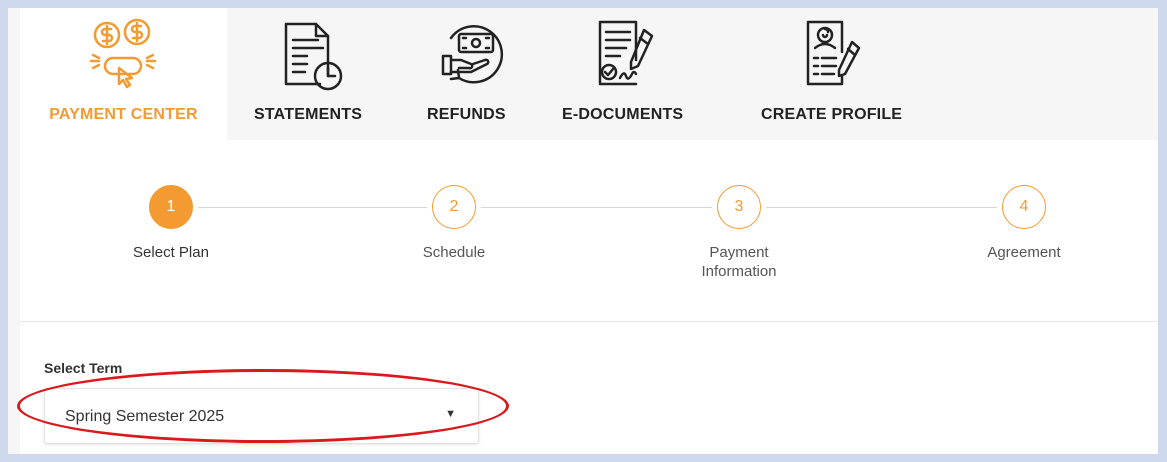  I want to click on tab-refunds: REFUNDS, so click(473, 74).